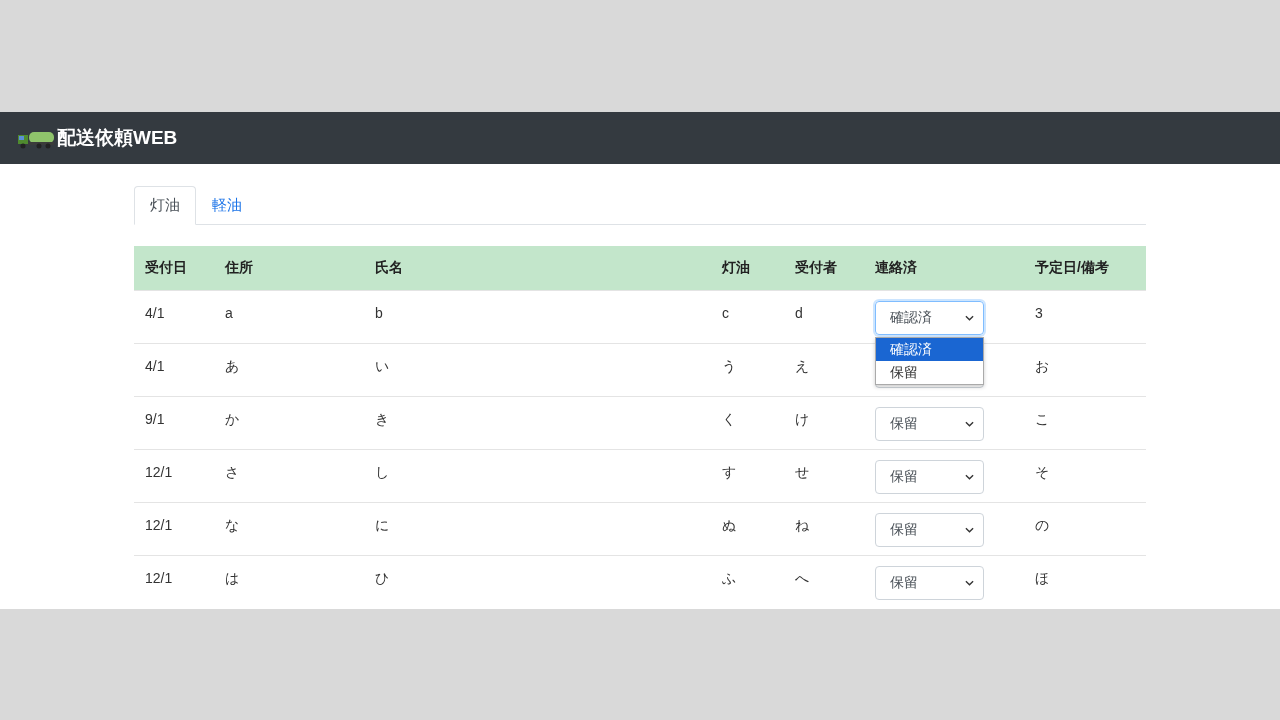 This screenshot has width=1280, height=720. I want to click on column-header: 氏名, so click(389, 266).